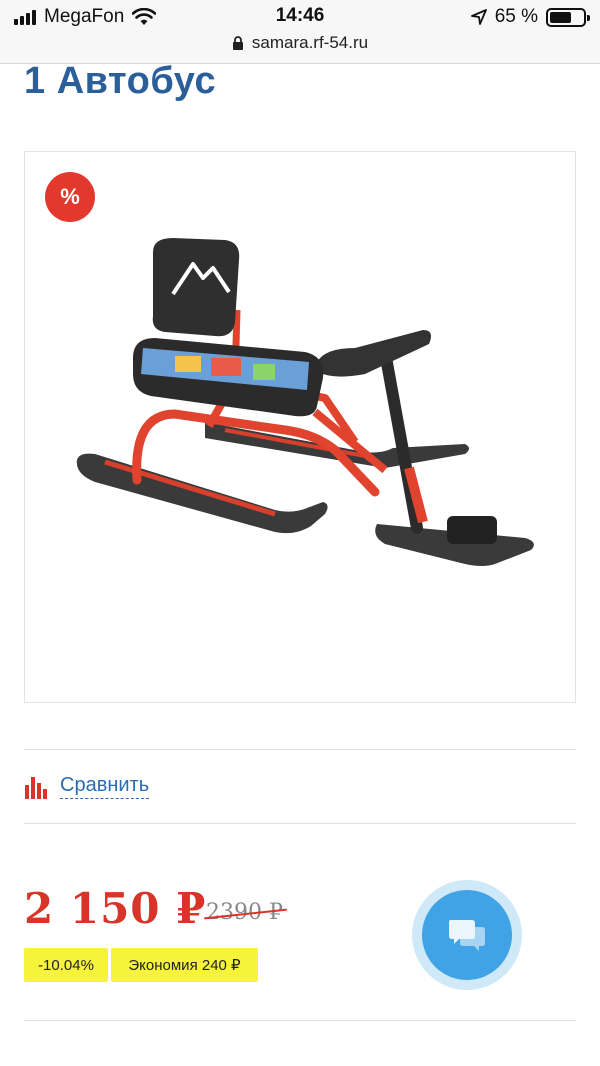 This screenshot has height=1066, width=600. Describe the element at coordinates (36, 787) in the screenshot. I see `bar-chart-icon` at that location.